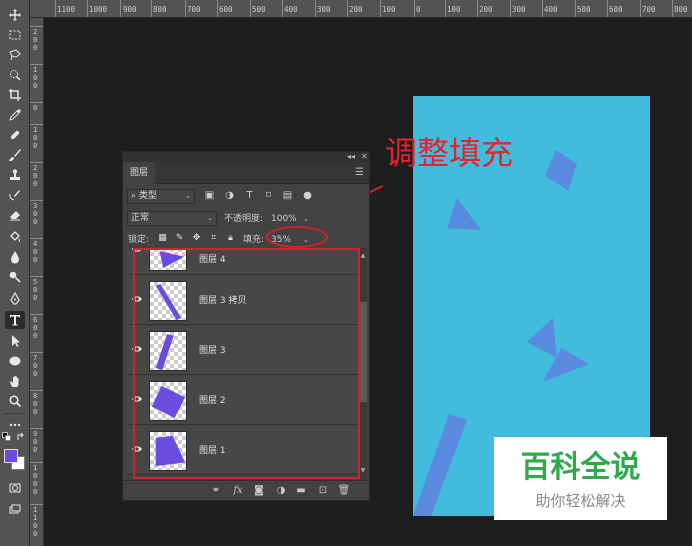 This screenshot has height=546, width=692. I want to click on ruler-tick: 400, so click(551, 9).